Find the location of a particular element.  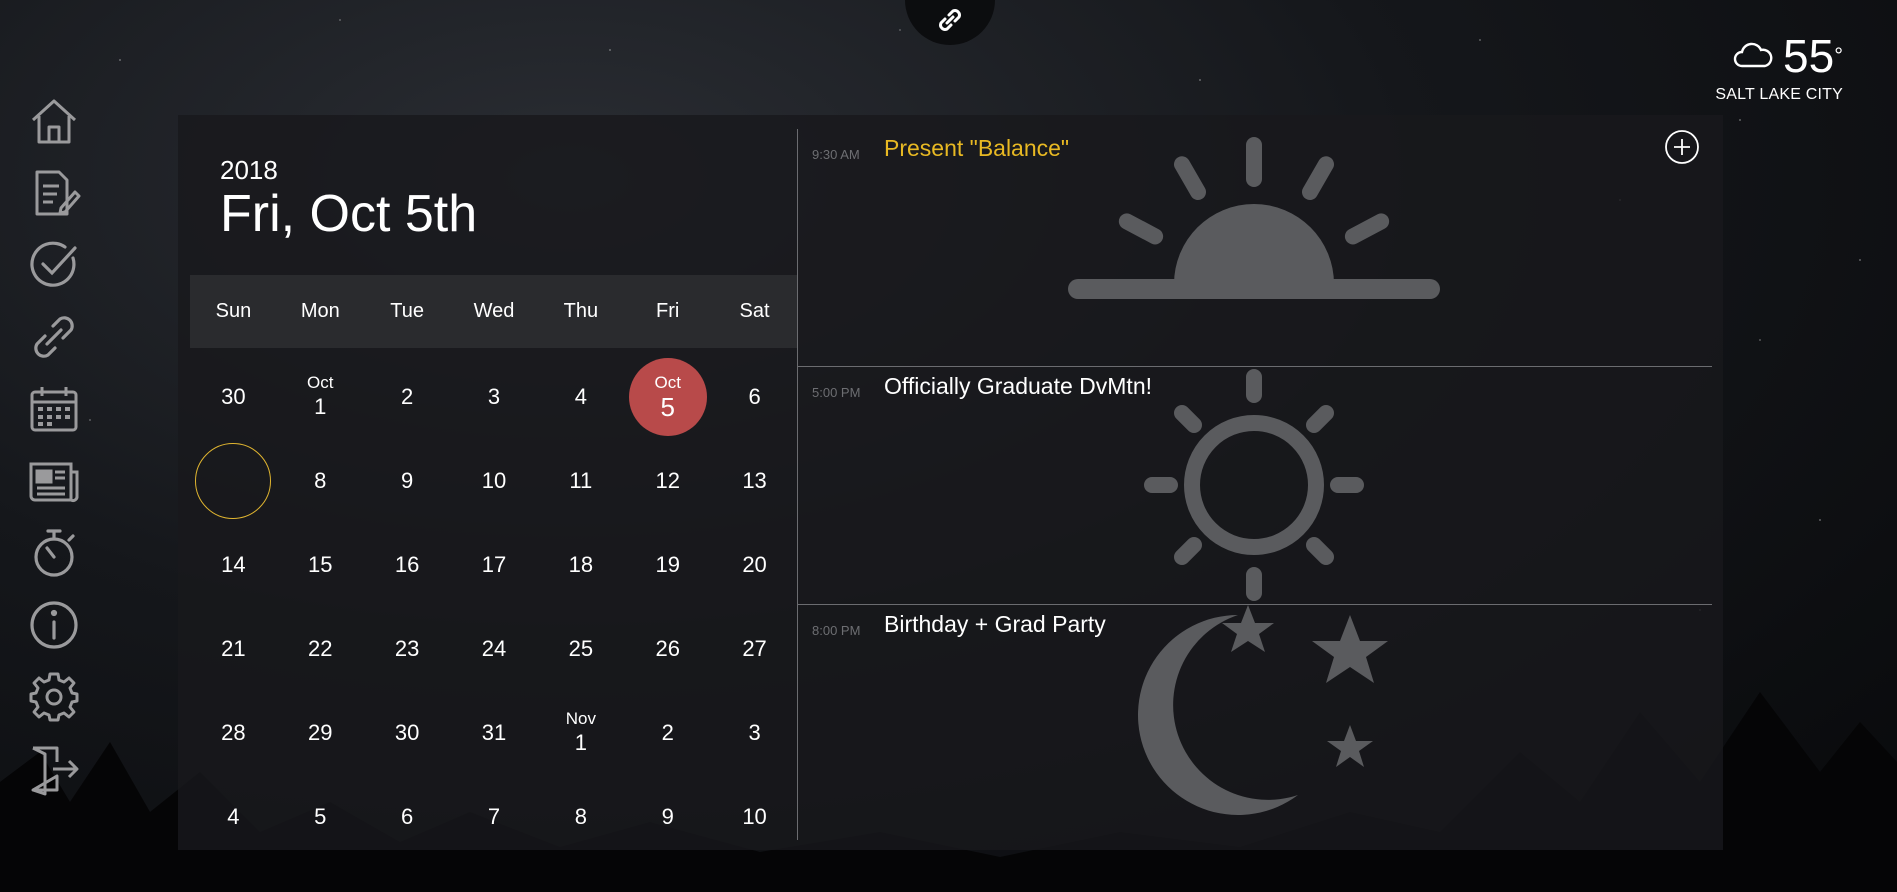

calendar-day: 16 is located at coordinates (407, 565).